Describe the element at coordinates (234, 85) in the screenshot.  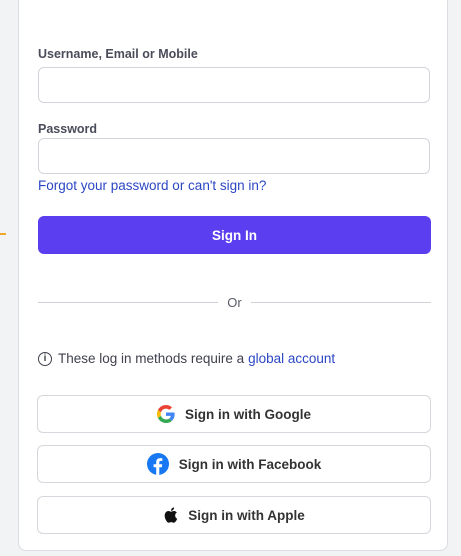
I see `username-input` at that location.